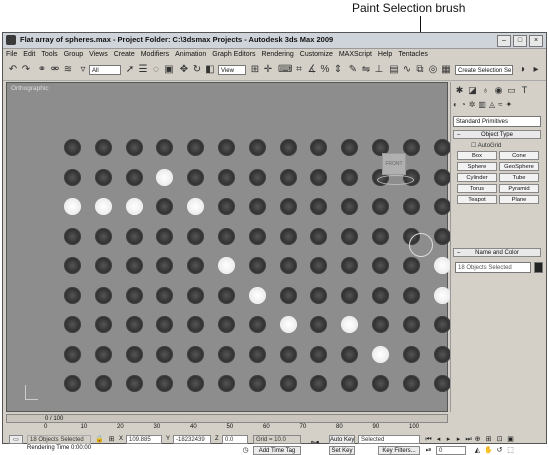 This screenshot has width=549, height=455. What do you see at coordinates (192, 439) in the screenshot?
I see `y-coordinate-field: -18232439` at bounding box center [192, 439].